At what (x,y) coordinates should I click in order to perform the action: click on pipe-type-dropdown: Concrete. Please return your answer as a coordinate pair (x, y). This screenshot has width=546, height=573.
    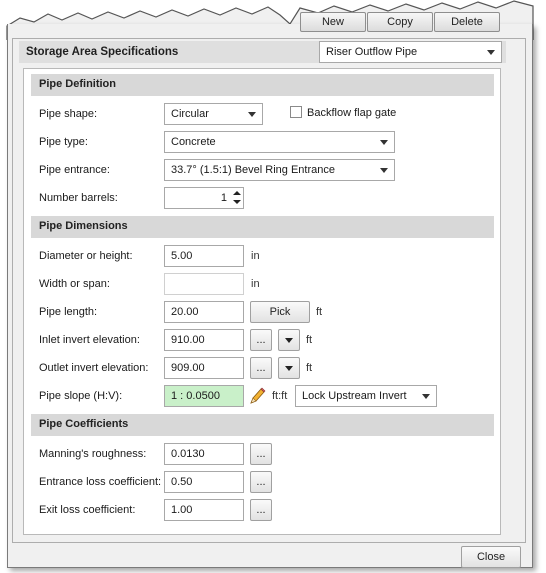
    Looking at the image, I should click on (279, 142).